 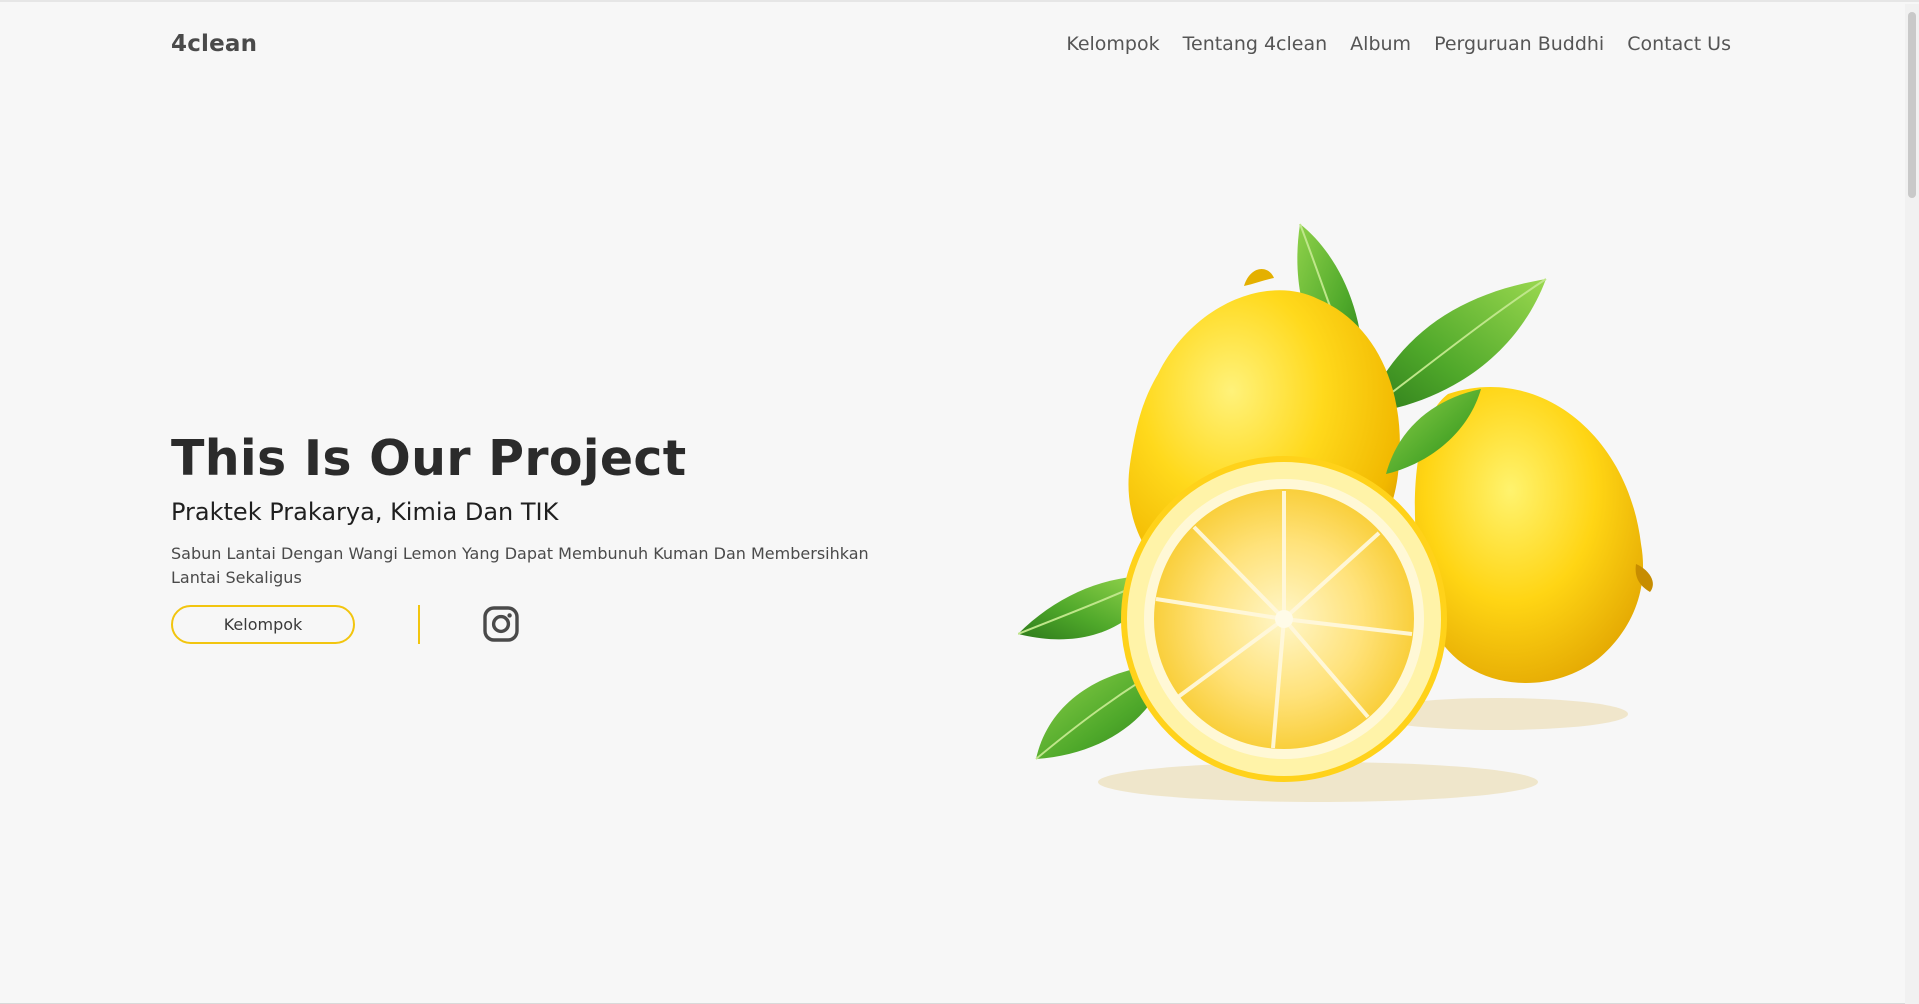 I want to click on hero-subtitle: Praktek Prakarya, Kimia Dan TIK, so click(x=365, y=512).